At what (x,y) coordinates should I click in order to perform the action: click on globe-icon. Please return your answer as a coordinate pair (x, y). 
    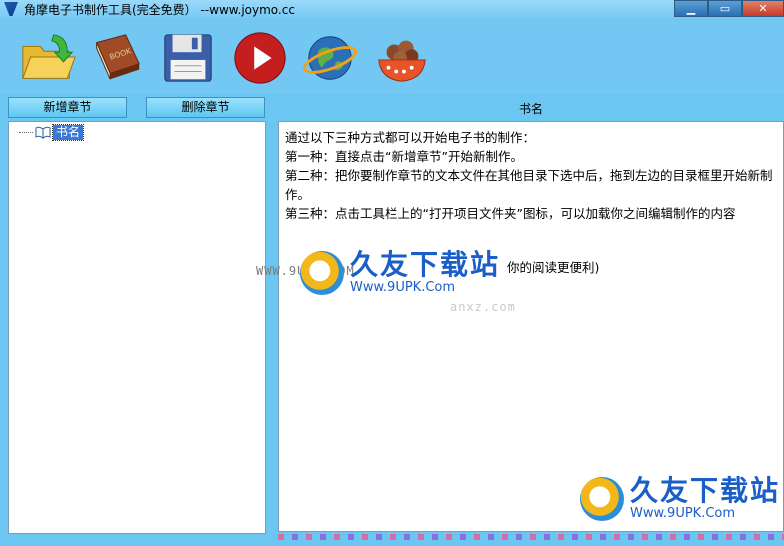
    Looking at the image, I should click on (330, 58).